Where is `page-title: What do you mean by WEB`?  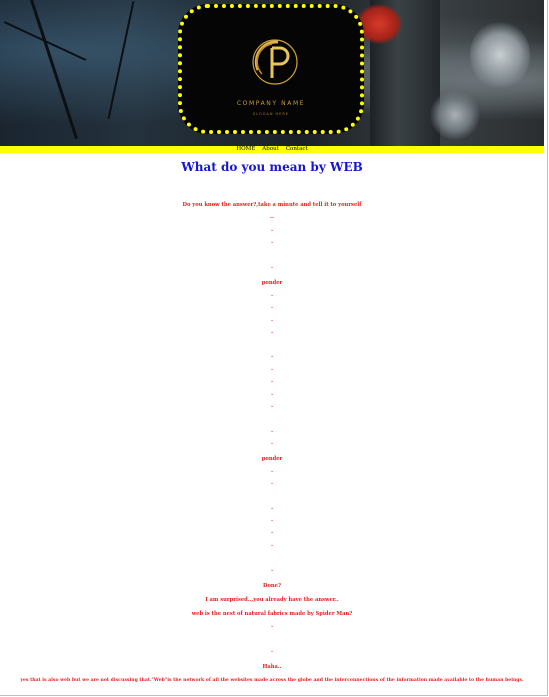 page-title: What do you mean by WEB is located at coordinates (272, 167).